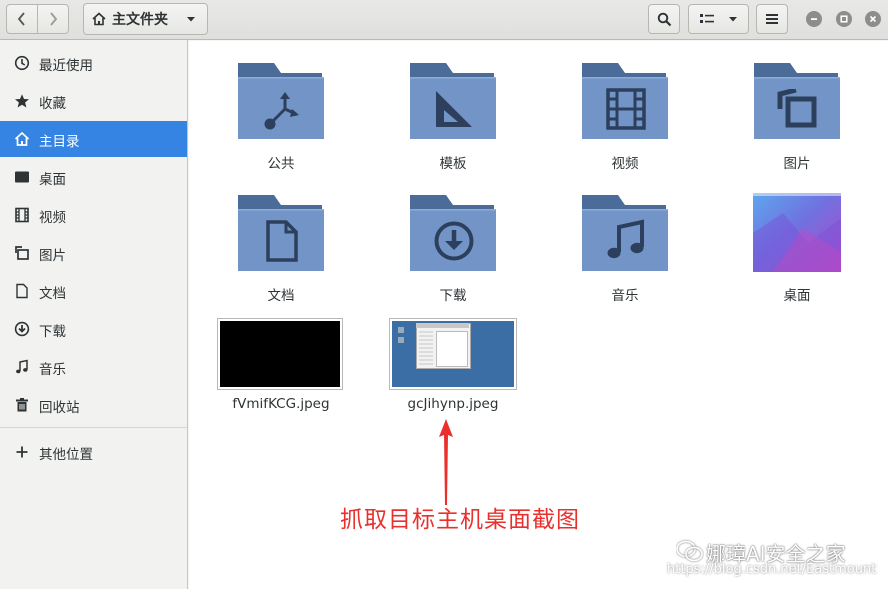 The image size is (888, 589). What do you see at coordinates (446, 462) in the screenshot?
I see `annotation-arrow` at bounding box center [446, 462].